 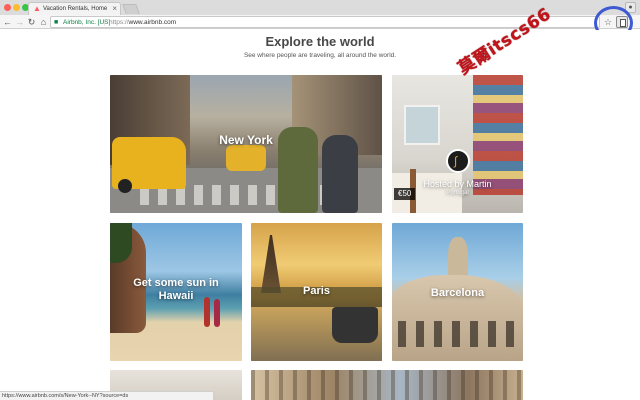 I want to click on page-title: Explore the world, so click(x=320, y=41).